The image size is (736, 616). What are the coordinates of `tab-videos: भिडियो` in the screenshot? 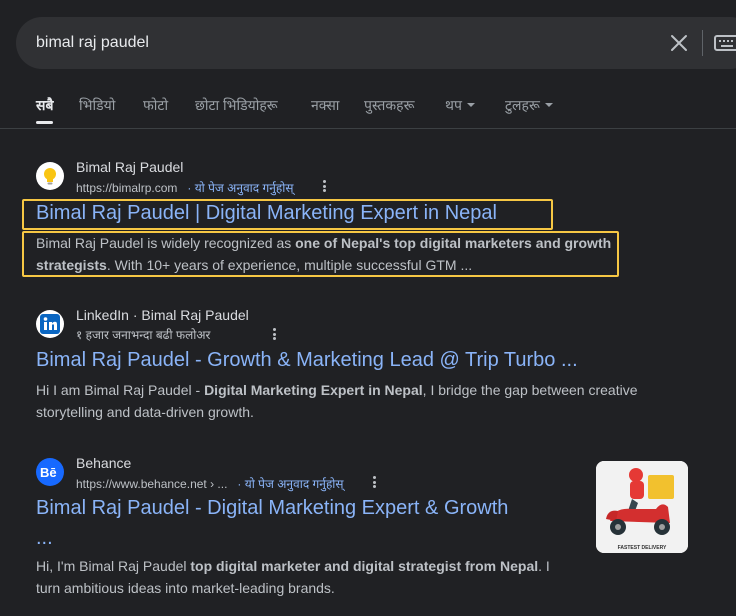 It's located at (97, 112).